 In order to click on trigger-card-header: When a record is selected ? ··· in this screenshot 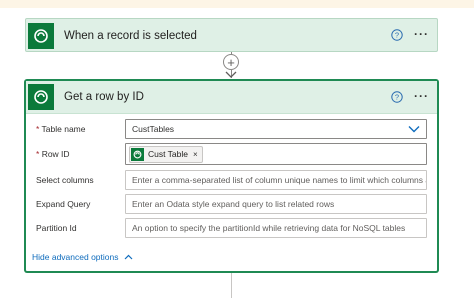, I will do `click(231, 36)`.